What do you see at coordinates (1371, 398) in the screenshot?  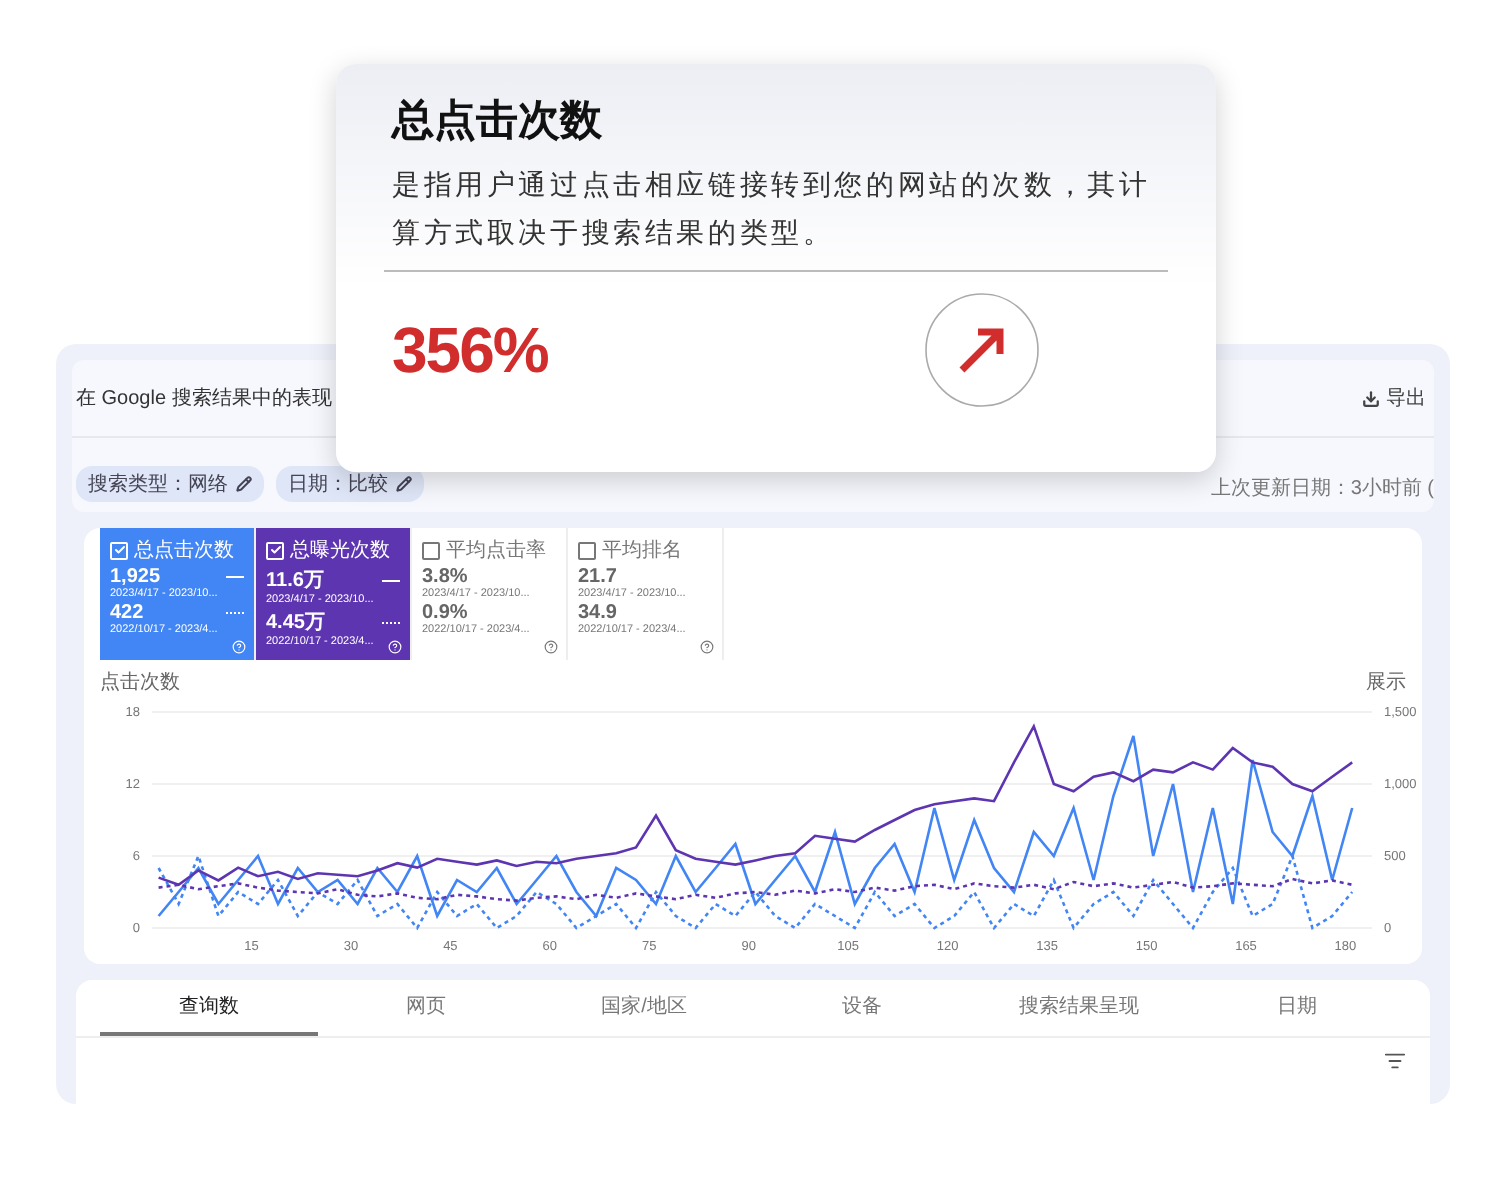 I see `download-icon` at bounding box center [1371, 398].